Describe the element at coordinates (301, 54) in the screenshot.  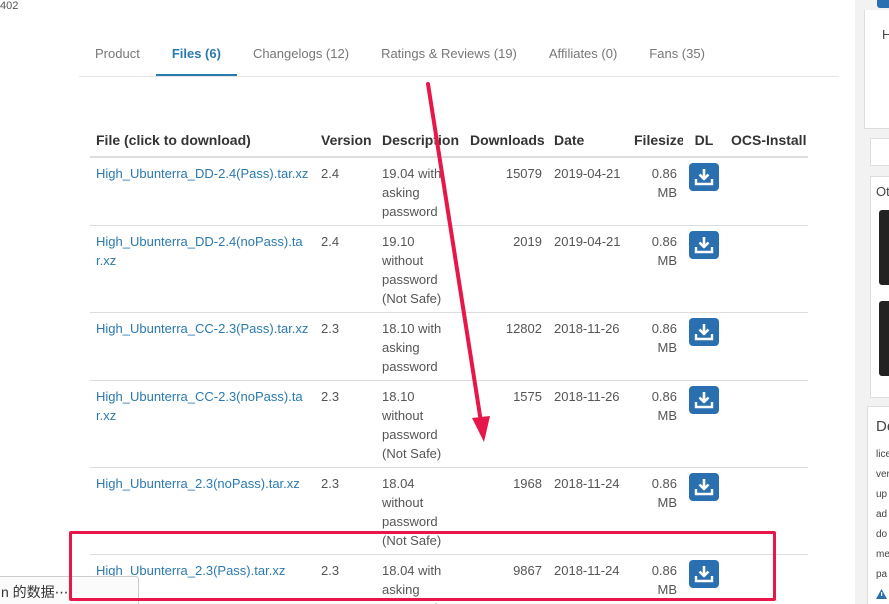
I see `tab-changelogs: Changelogs (12)` at that location.